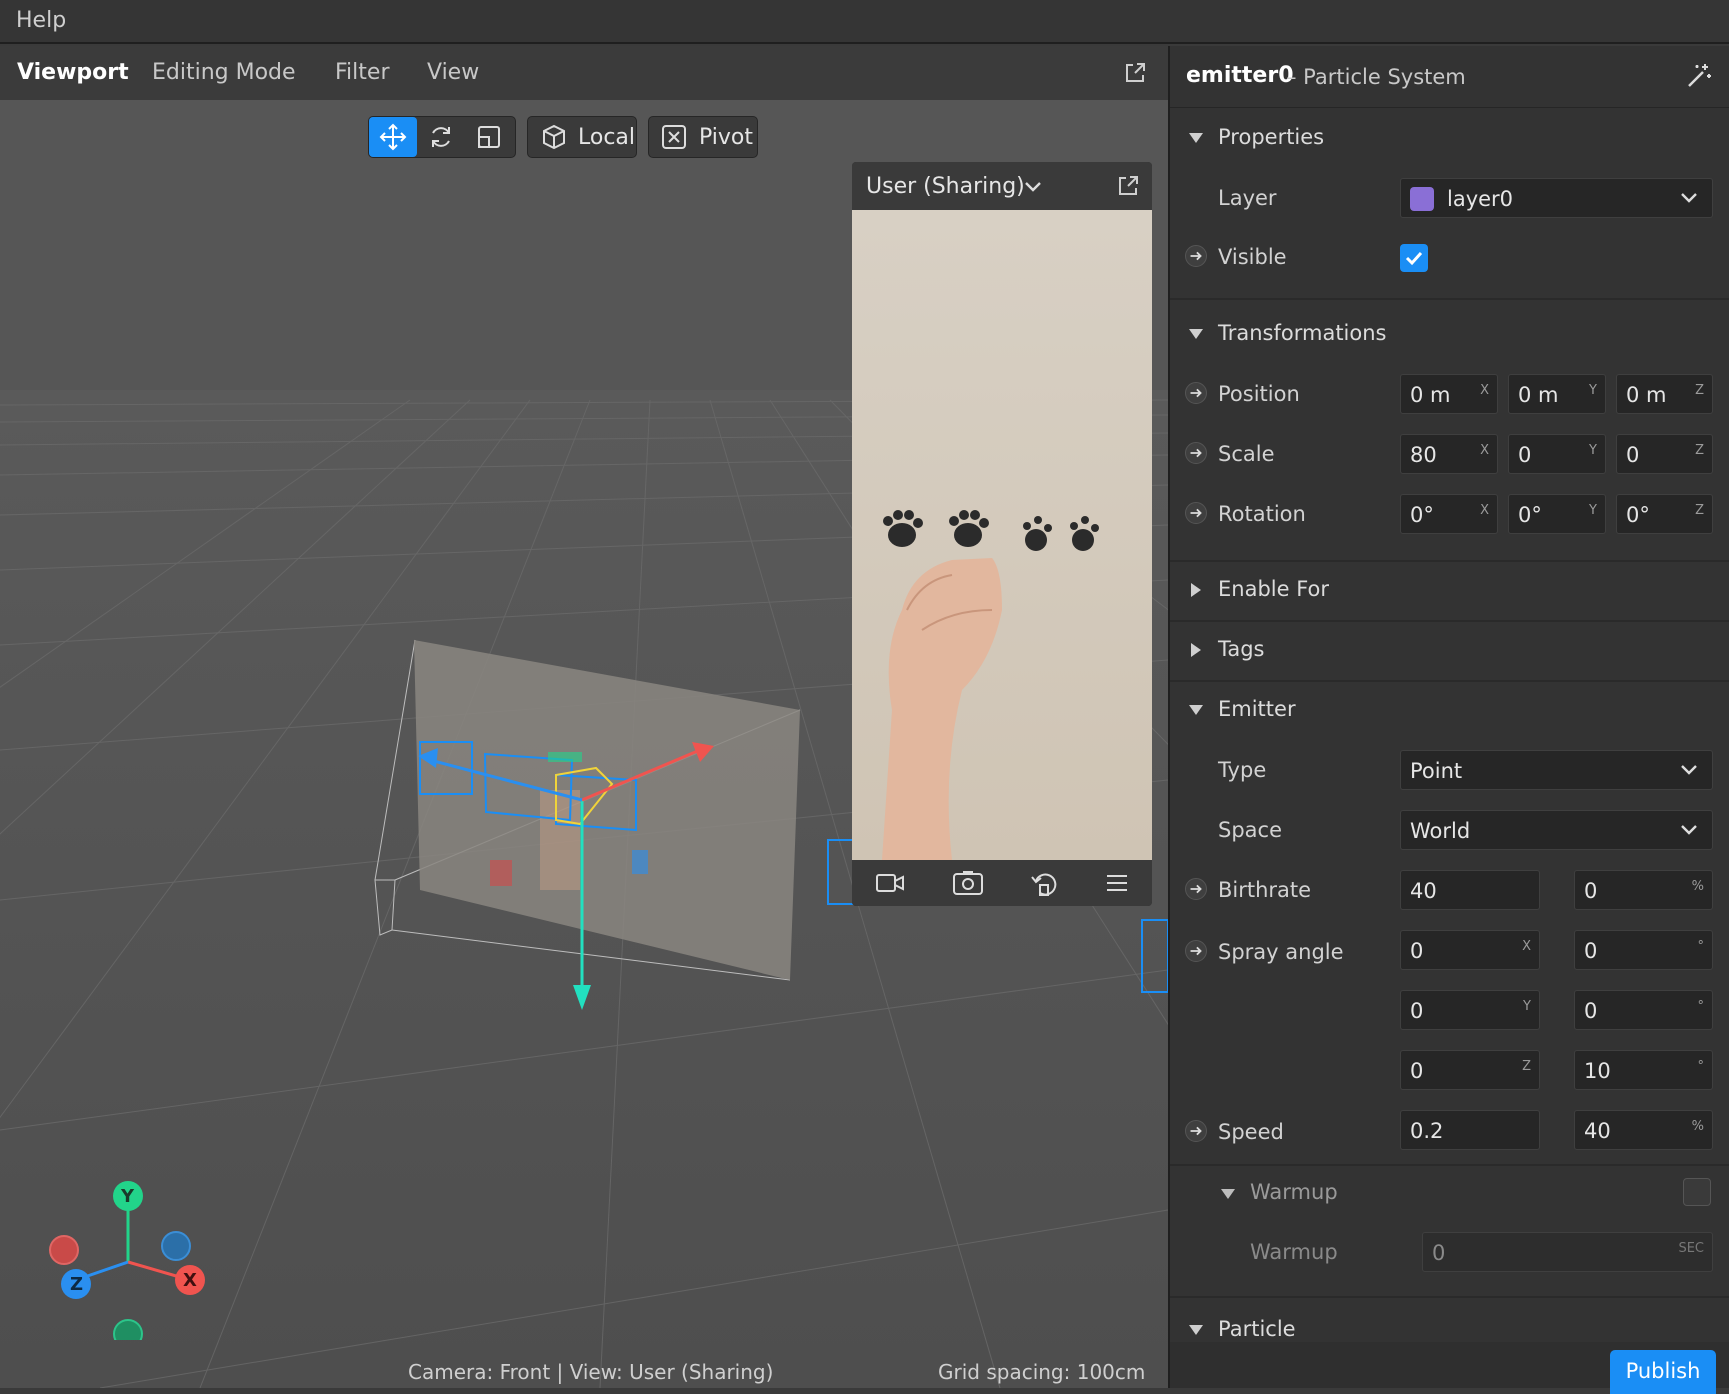  I want to click on scale-z-field: 0Z, so click(1664, 454).